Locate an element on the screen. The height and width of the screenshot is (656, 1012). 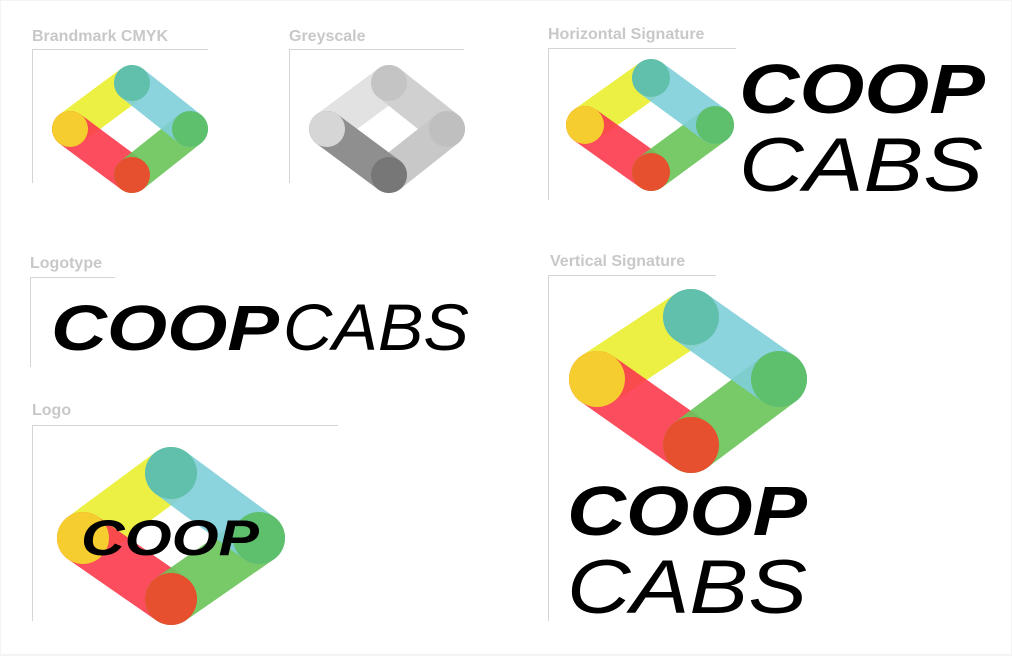
vertical-signature-rule-v is located at coordinates (548, 448).